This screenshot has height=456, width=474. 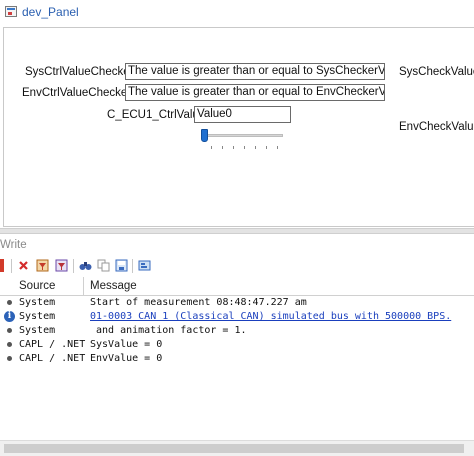 What do you see at coordinates (237, 266) in the screenshot?
I see `write-toolbar` at bounding box center [237, 266].